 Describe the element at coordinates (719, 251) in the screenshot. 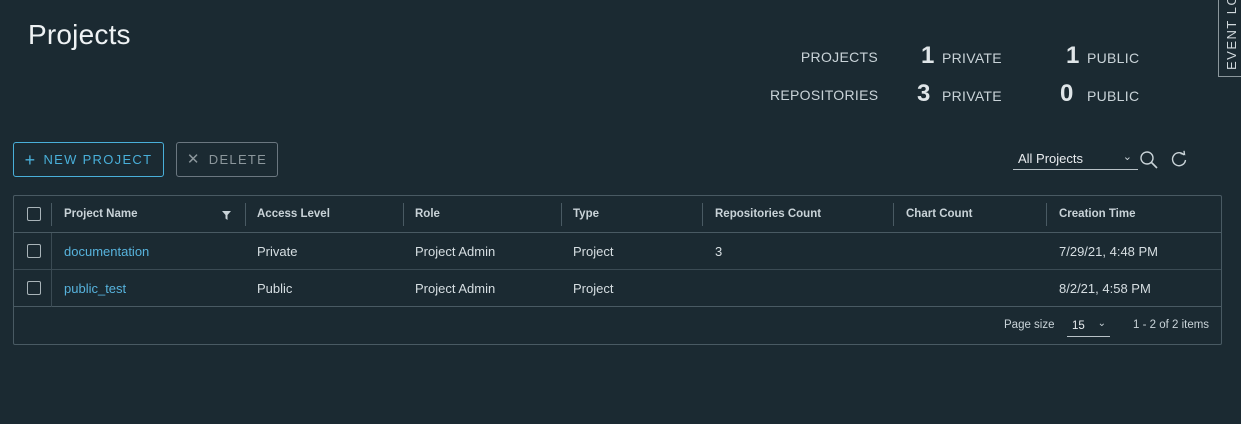

I see `repositories-count-cell: 3` at that location.